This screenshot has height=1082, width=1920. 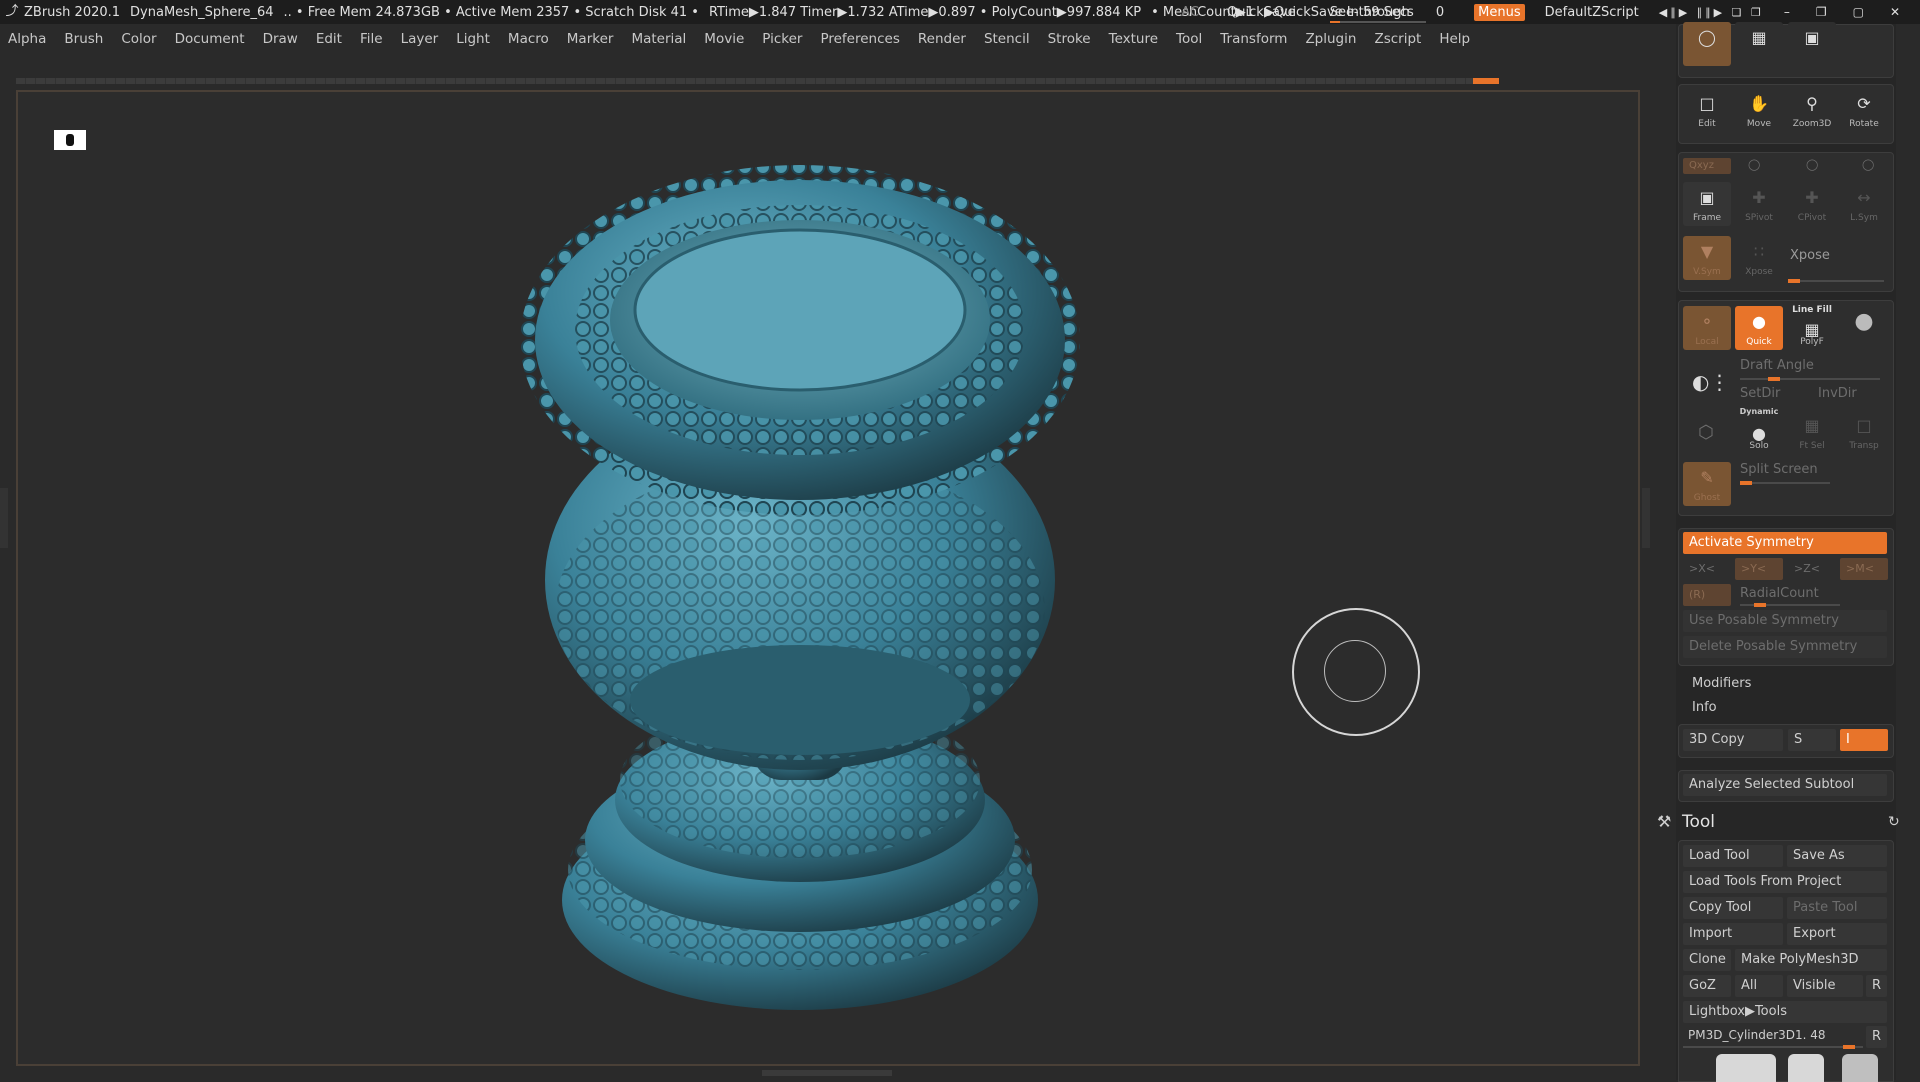 What do you see at coordinates (139, 39) in the screenshot?
I see `menu-color: Color` at bounding box center [139, 39].